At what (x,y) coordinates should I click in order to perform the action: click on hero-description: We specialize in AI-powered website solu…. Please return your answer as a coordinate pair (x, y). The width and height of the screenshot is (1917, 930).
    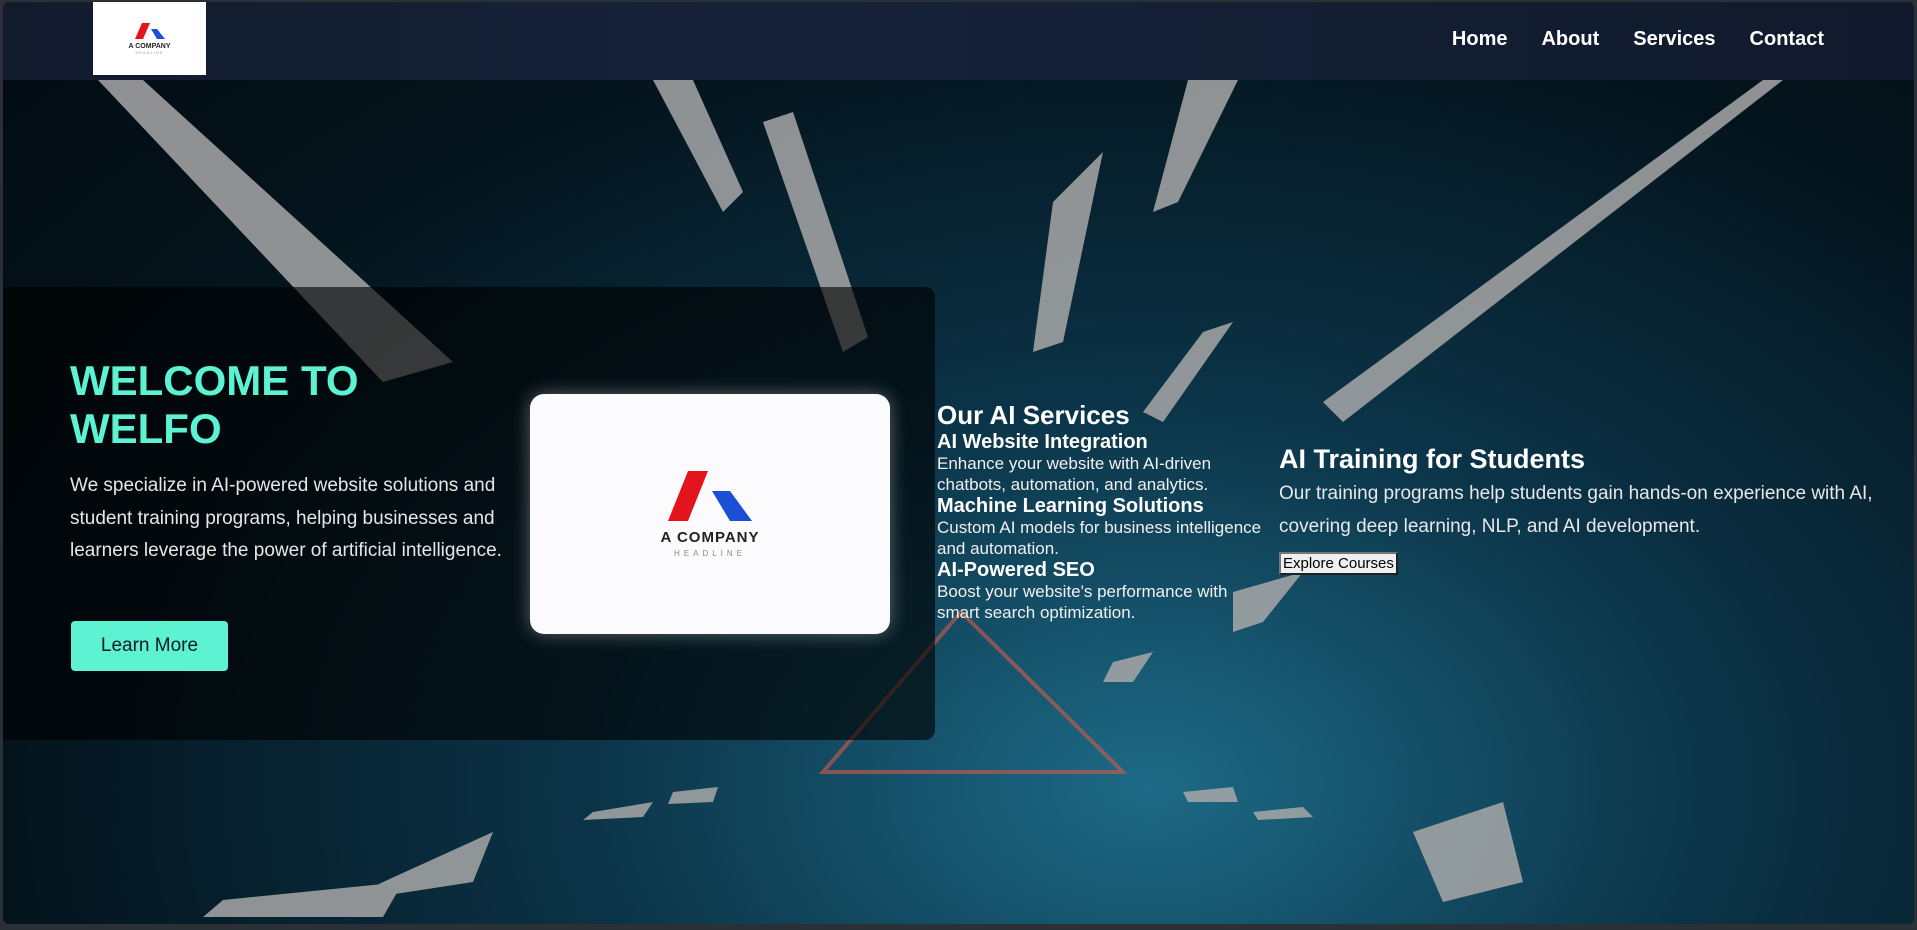
    Looking at the image, I should click on (286, 518).